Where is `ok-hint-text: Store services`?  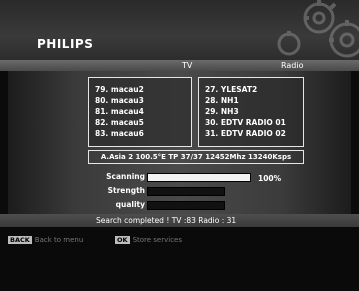
ok-hint-text: Store services is located at coordinates (157, 240).